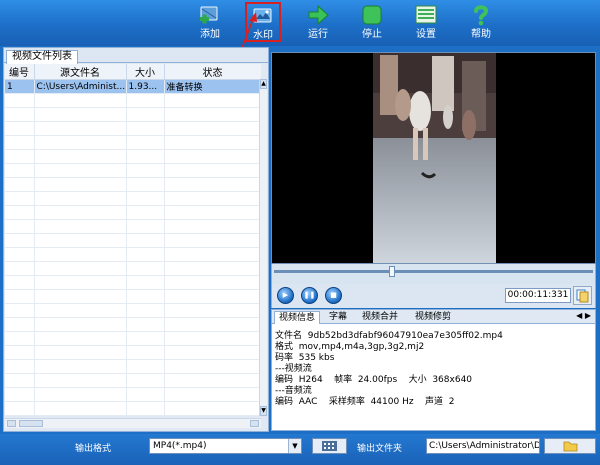 The image size is (600, 465). Describe the element at coordinates (145, 72) in the screenshot. I see `column-header-size: 大小` at that location.